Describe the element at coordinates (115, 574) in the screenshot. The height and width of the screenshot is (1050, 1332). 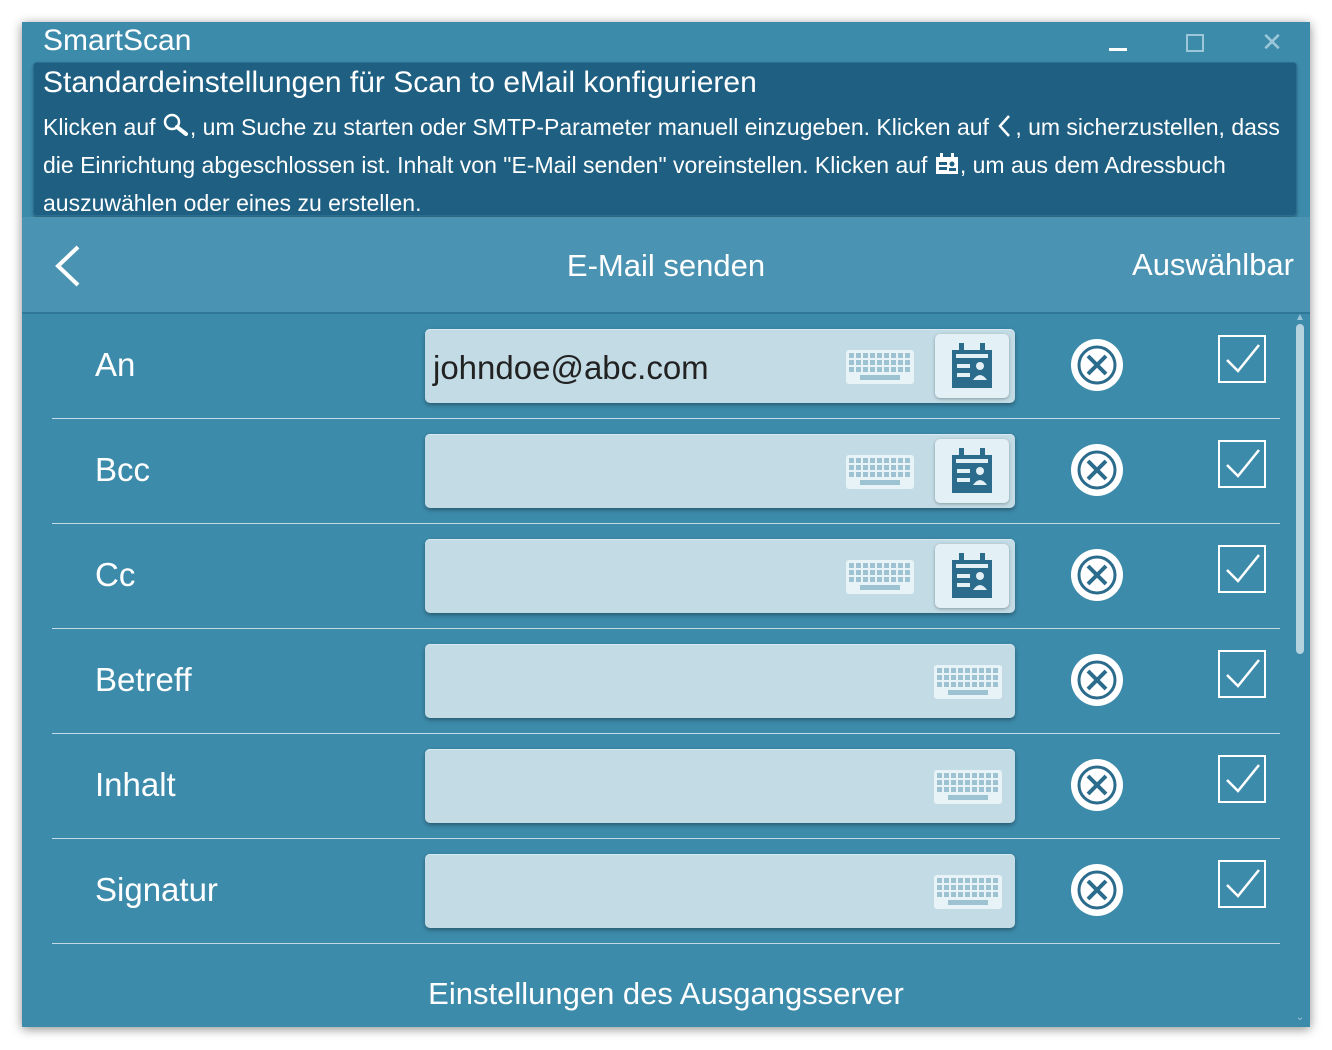
I see `row-label: Cc` at that location.